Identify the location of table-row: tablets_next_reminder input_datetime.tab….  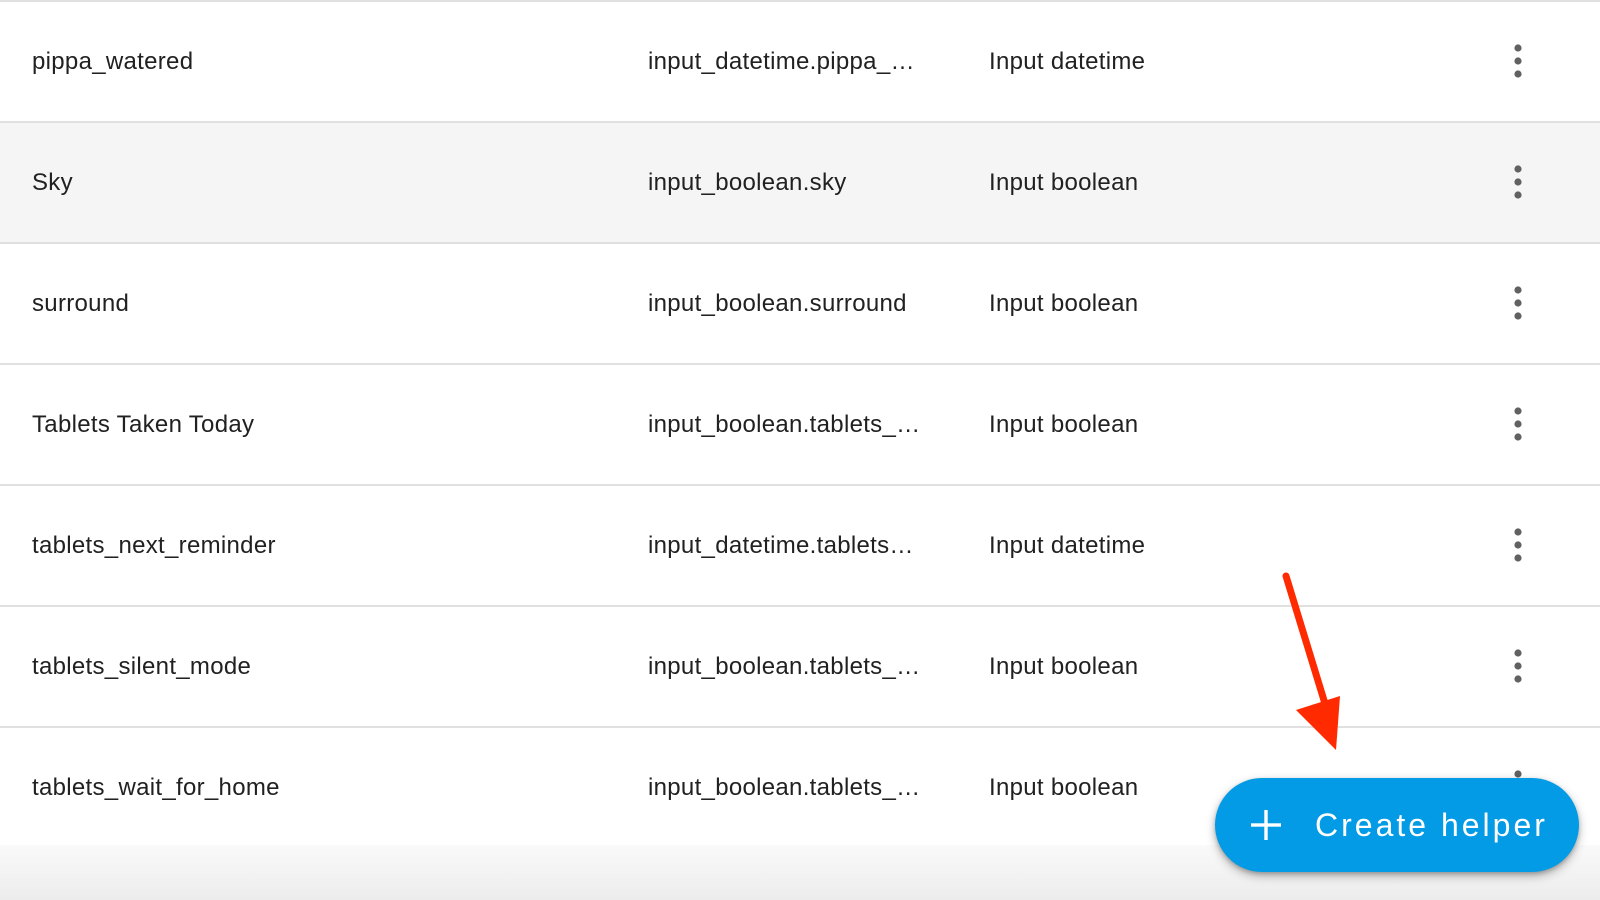
(800, 546).